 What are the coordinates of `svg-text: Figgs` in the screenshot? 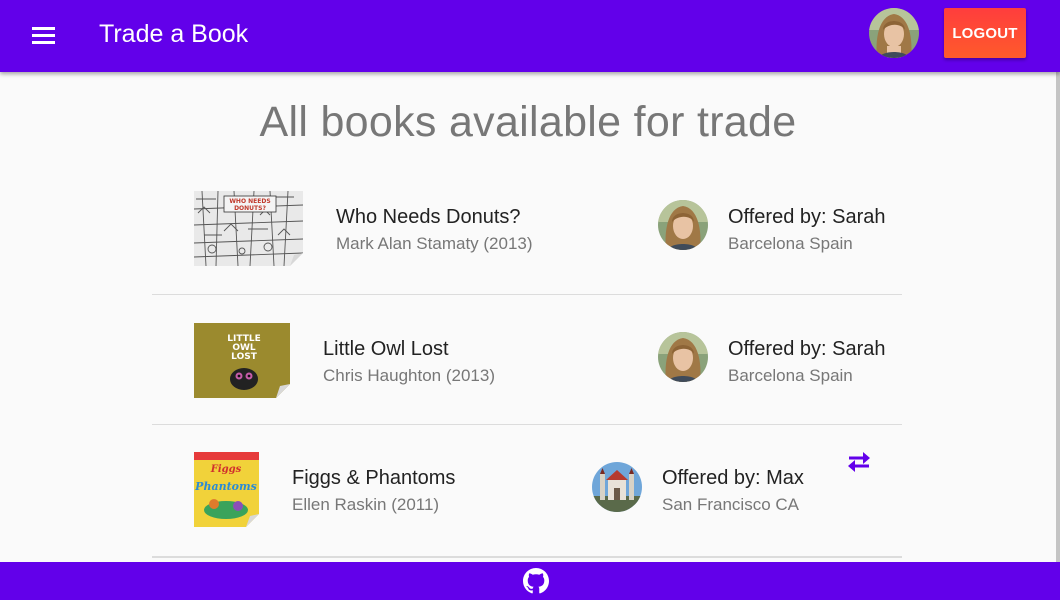 It's located at (226, 469).